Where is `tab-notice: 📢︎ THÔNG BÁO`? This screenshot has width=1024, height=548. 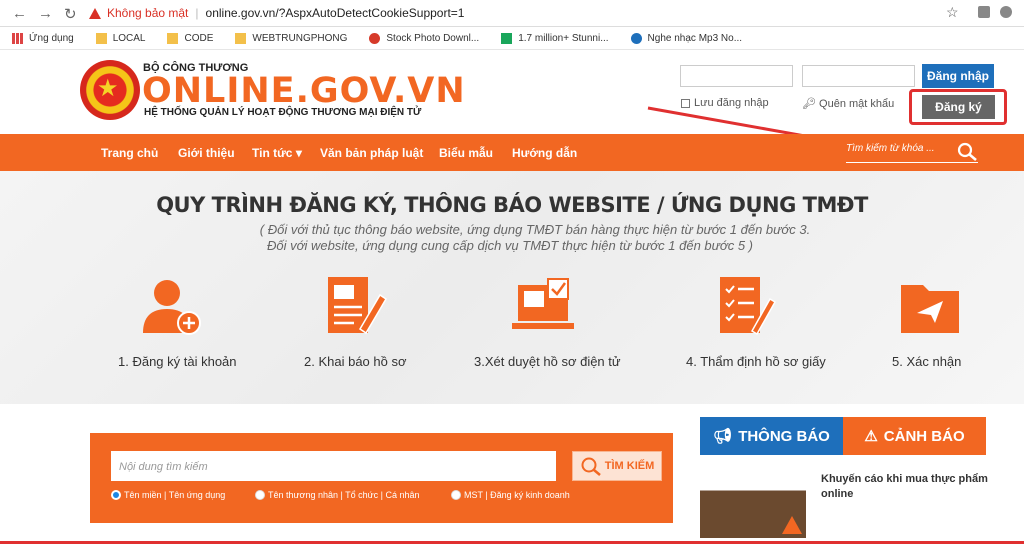
tab-notice: 📢︎ THÔNG BÁO is located at coordinates (771, 436).